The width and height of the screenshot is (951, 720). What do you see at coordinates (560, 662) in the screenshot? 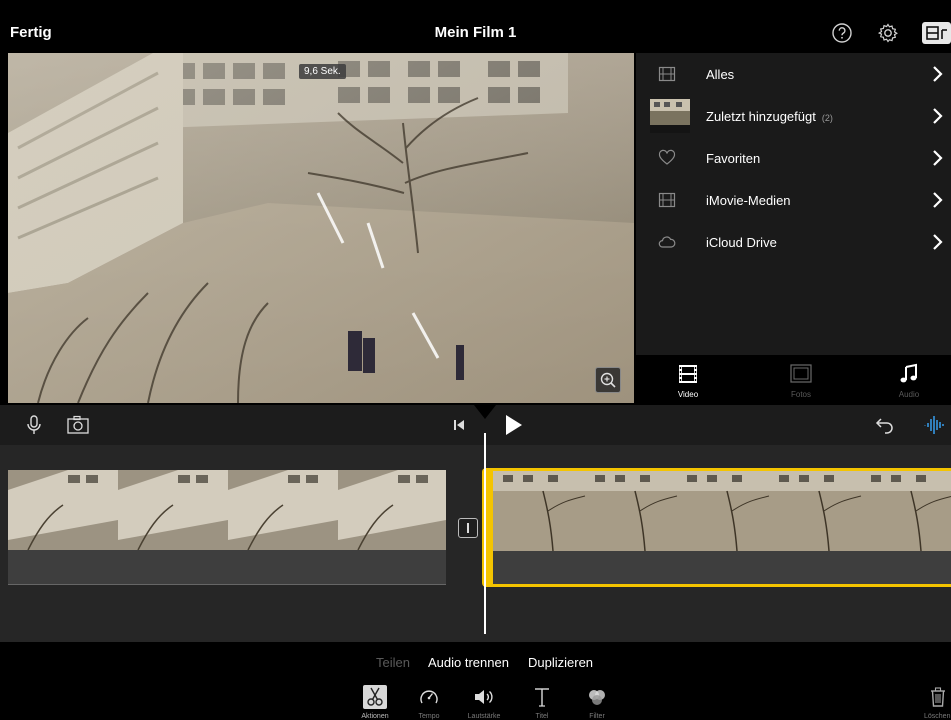
I see `duplicate-button: Duplizieren` at bounding box center [560, 662].